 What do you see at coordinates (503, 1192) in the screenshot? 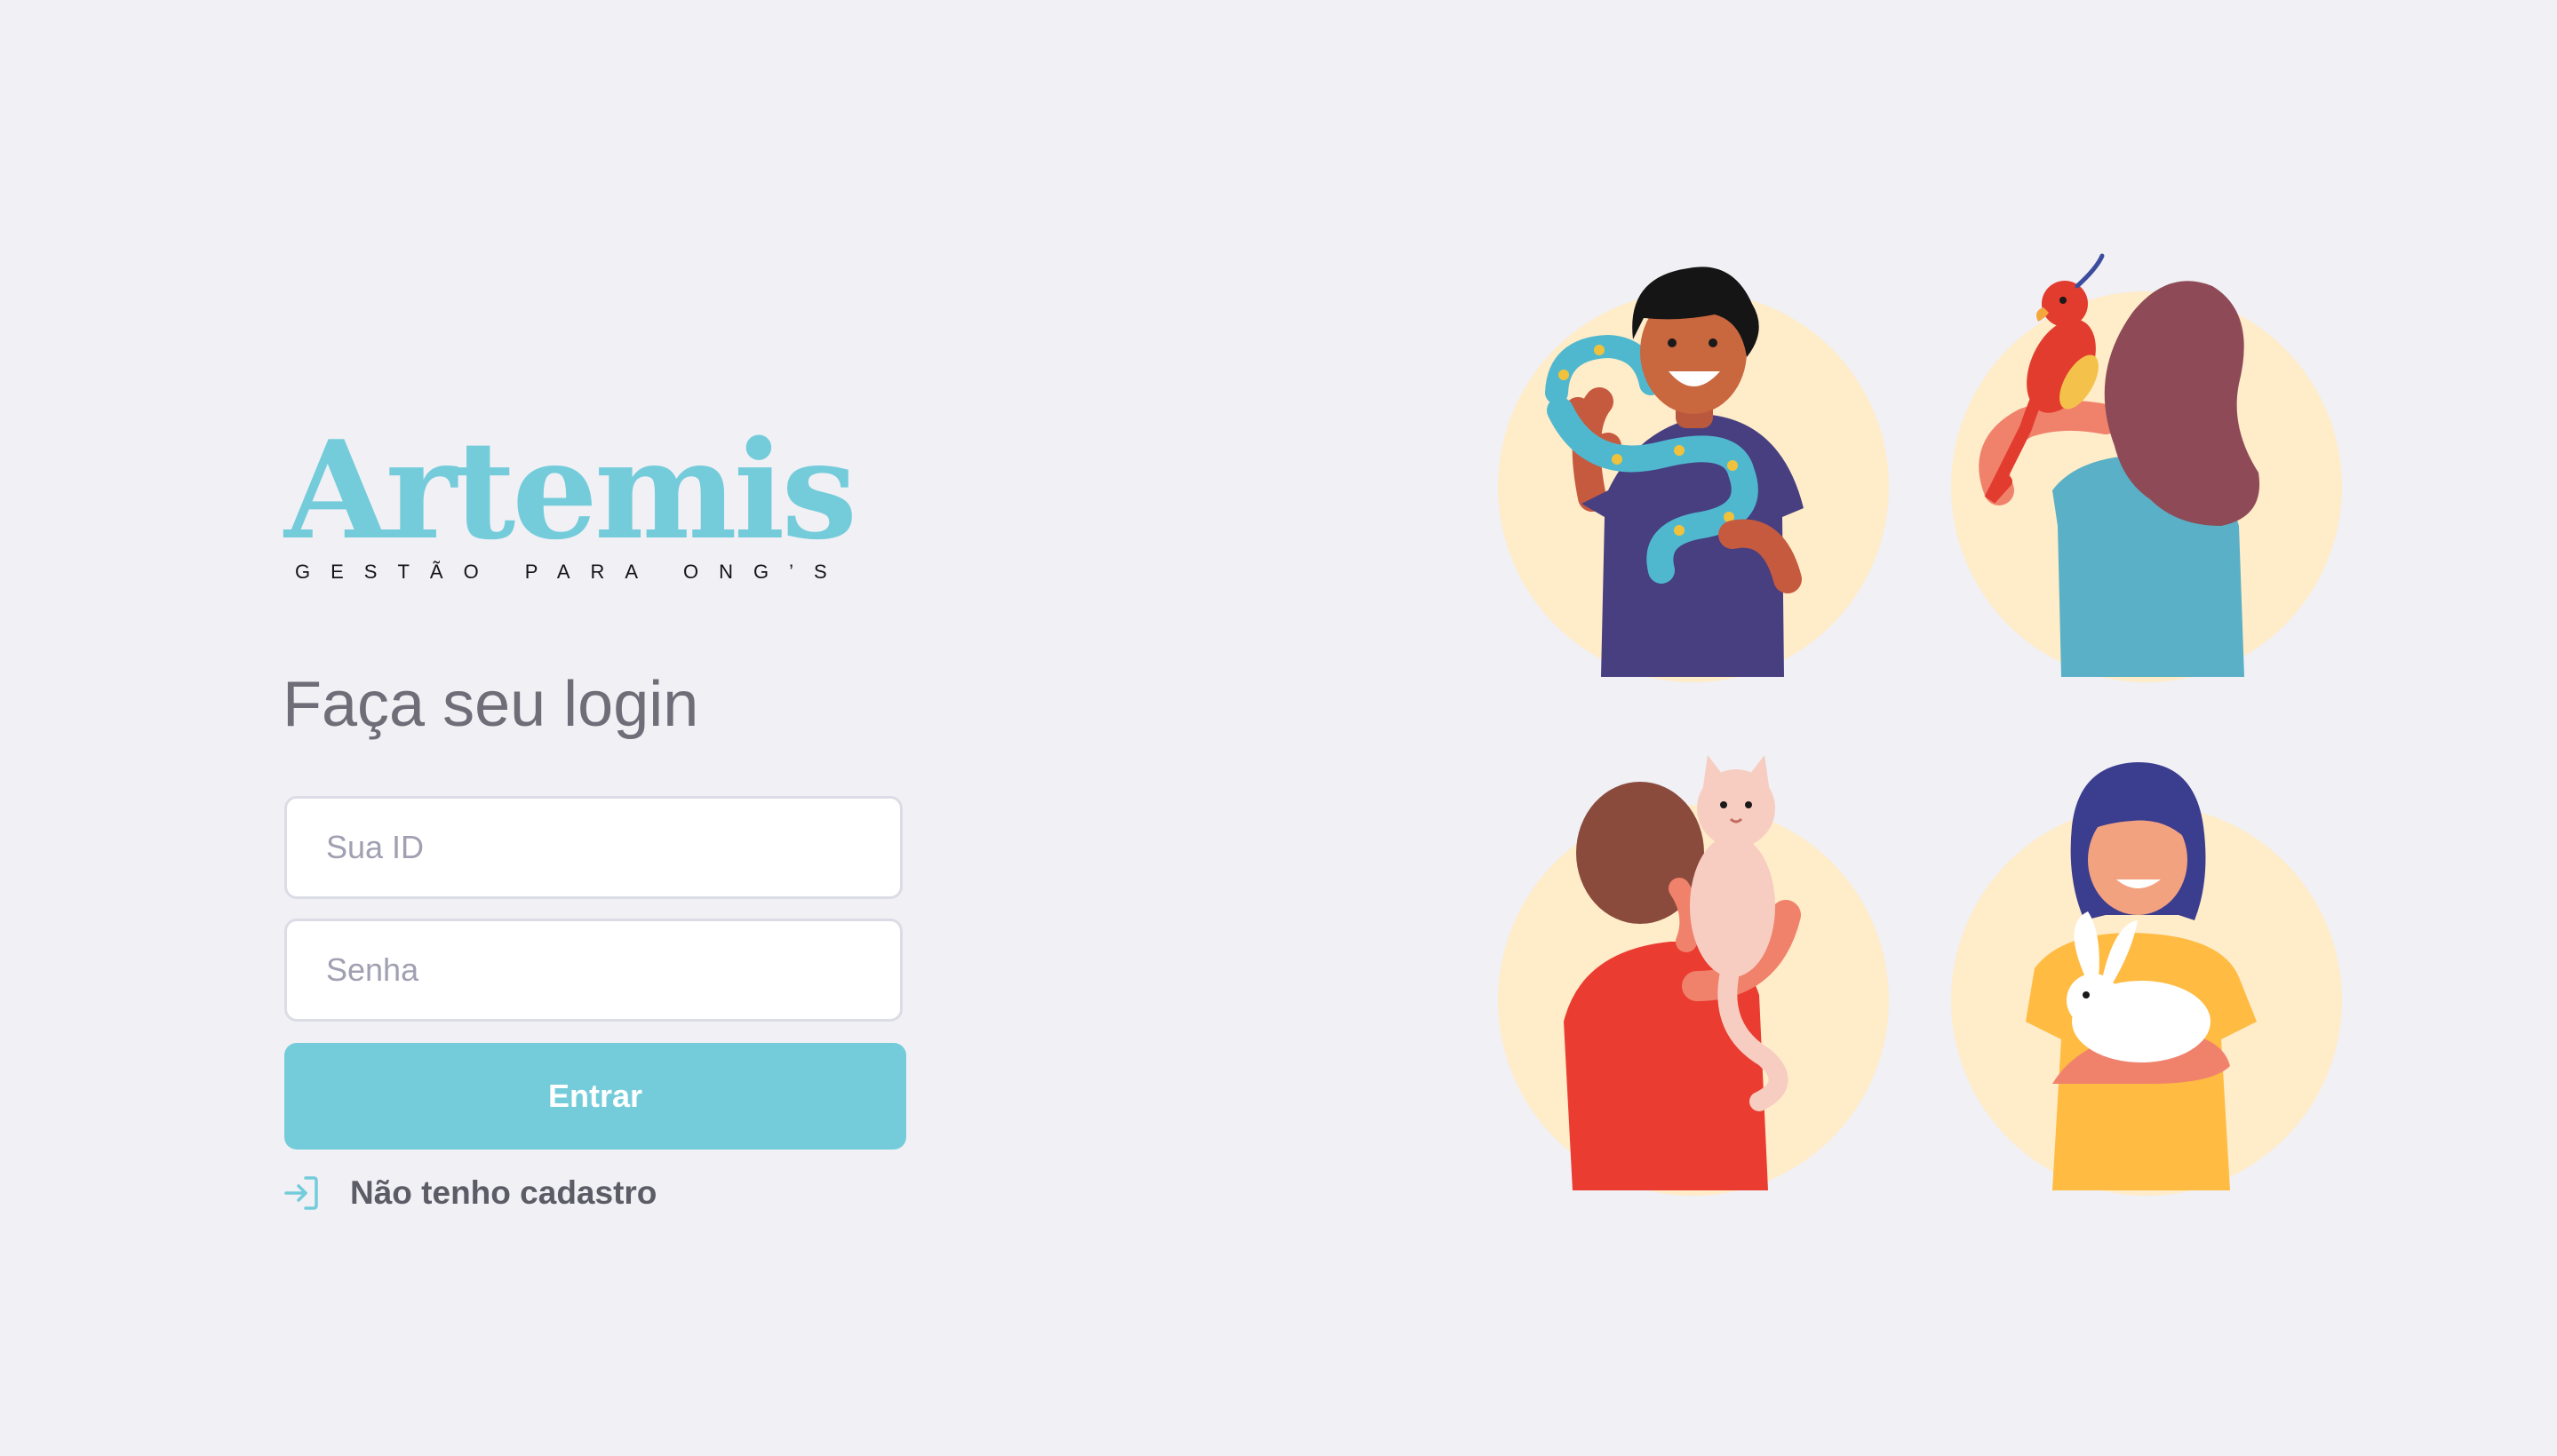
I see `register-link-label: Não tenho cadastro` at bounding box center [503, 1192].